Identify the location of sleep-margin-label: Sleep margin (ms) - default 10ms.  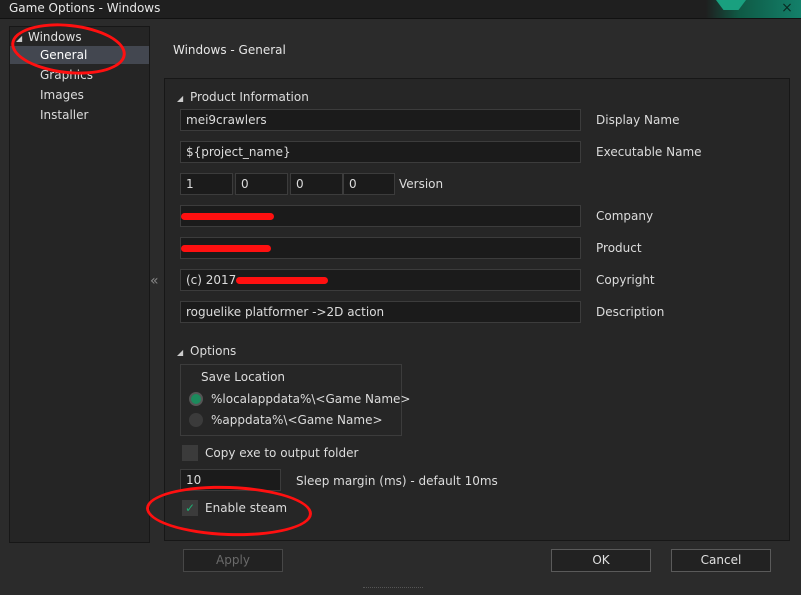
(397, 481).